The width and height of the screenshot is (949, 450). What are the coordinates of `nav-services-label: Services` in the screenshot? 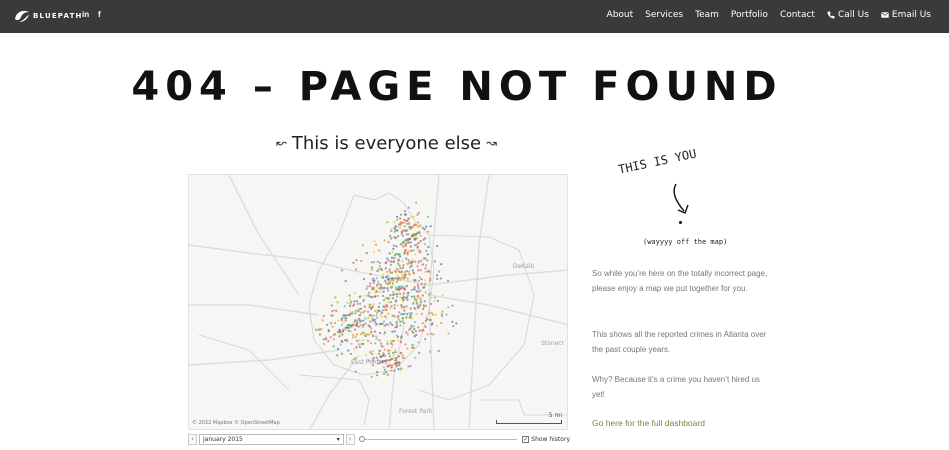 It's located at (664, 15).